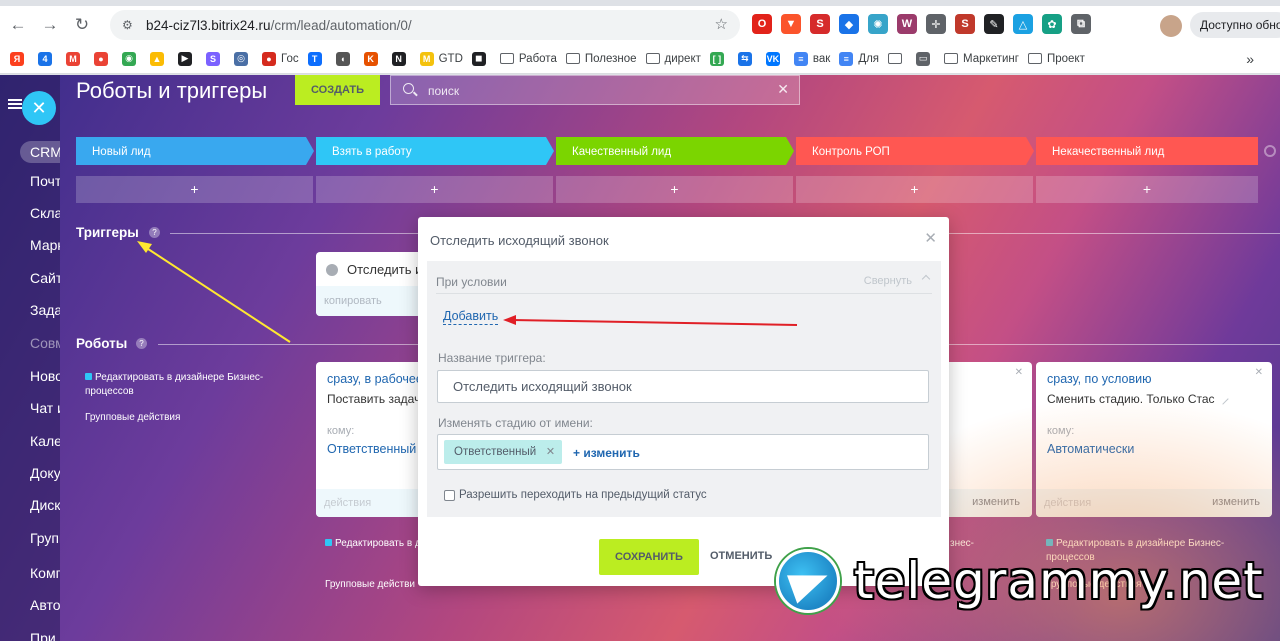 The image size is (1280, 641). I want to click on bookmark-item: M, so click(75, 58).